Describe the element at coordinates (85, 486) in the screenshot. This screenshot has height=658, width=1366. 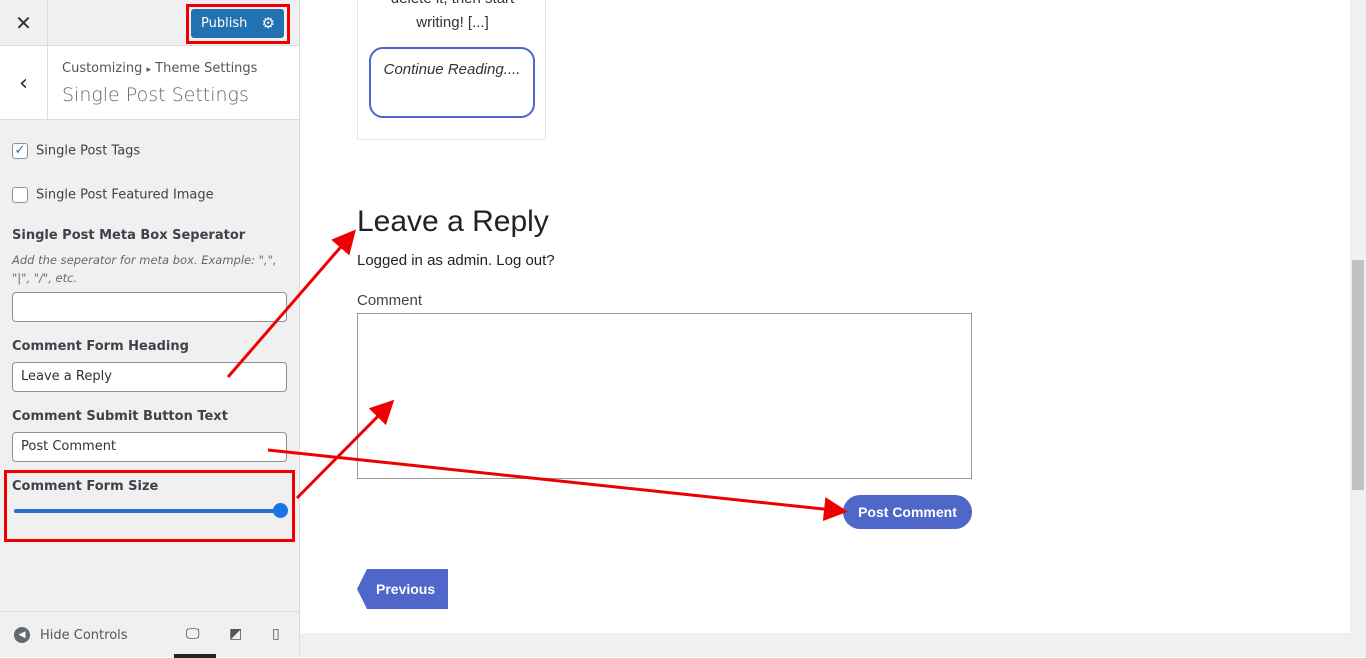
I see `comment-form-size-label: Comment Form Size` at that location.